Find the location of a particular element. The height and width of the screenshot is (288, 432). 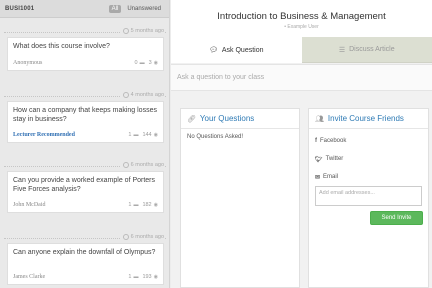

view-count: 3 is located at coordinates (150, 63).